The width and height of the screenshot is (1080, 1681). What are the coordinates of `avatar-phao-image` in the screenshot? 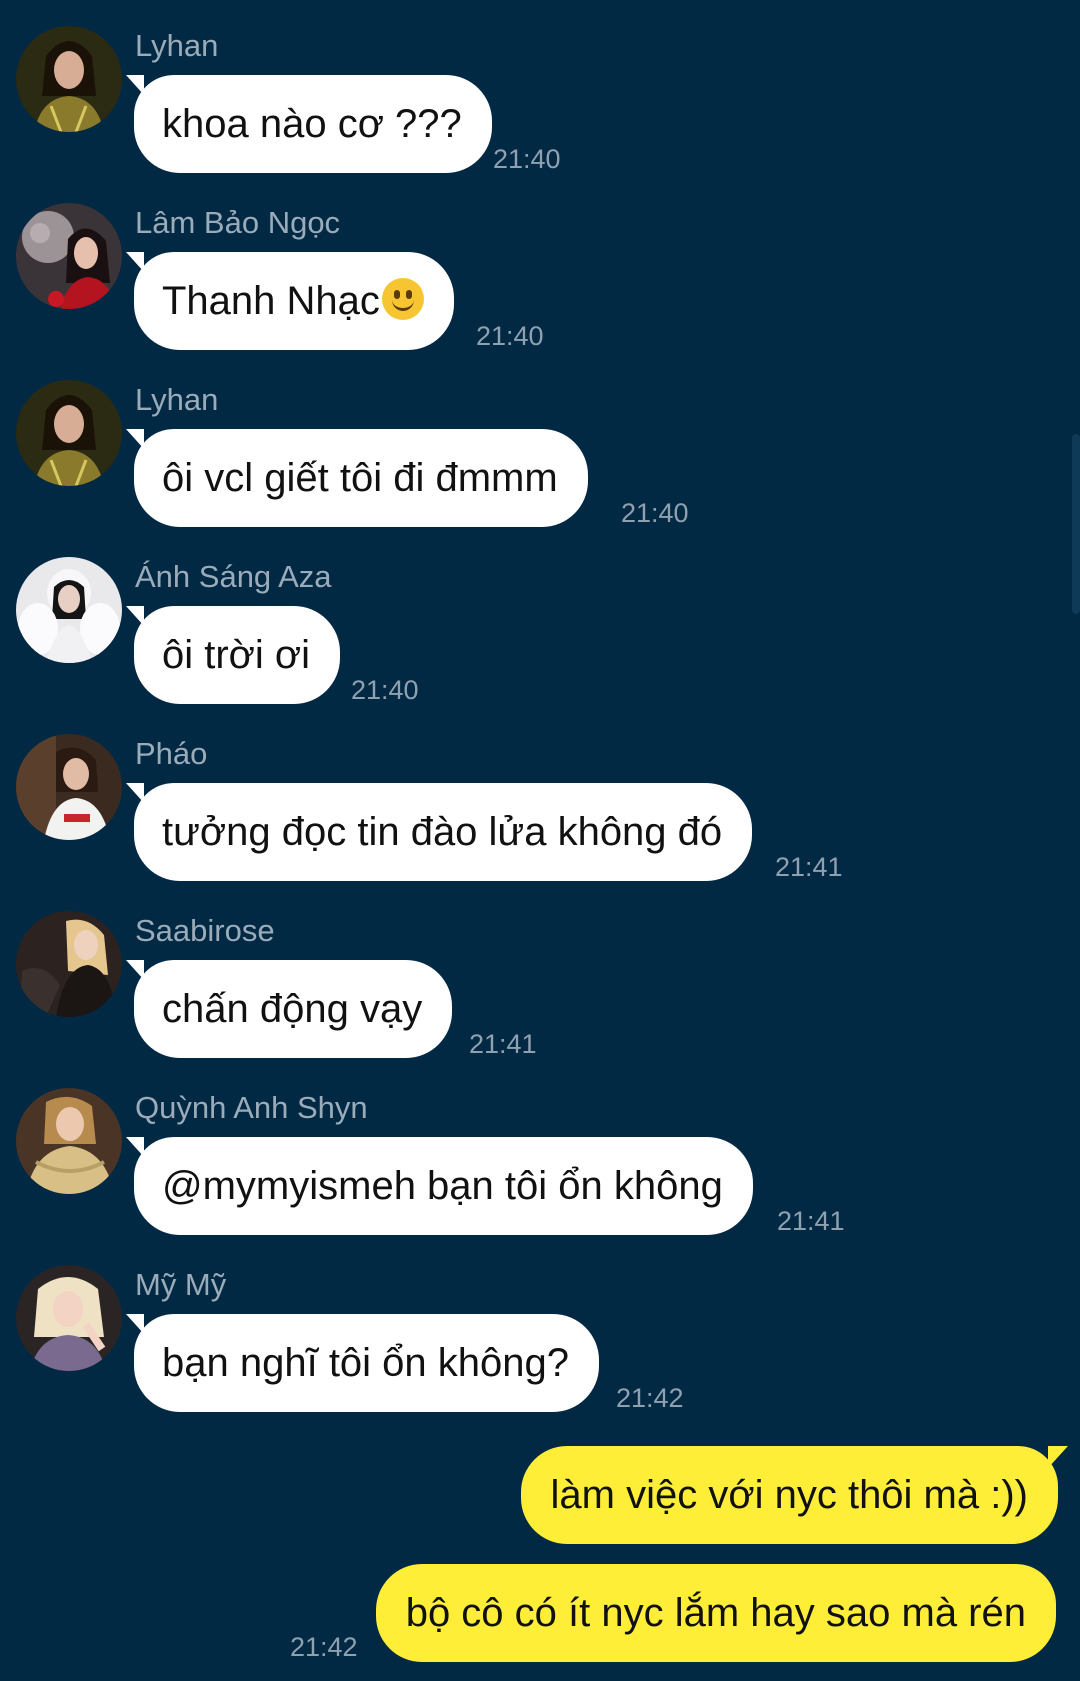 It's located at (69, 787).